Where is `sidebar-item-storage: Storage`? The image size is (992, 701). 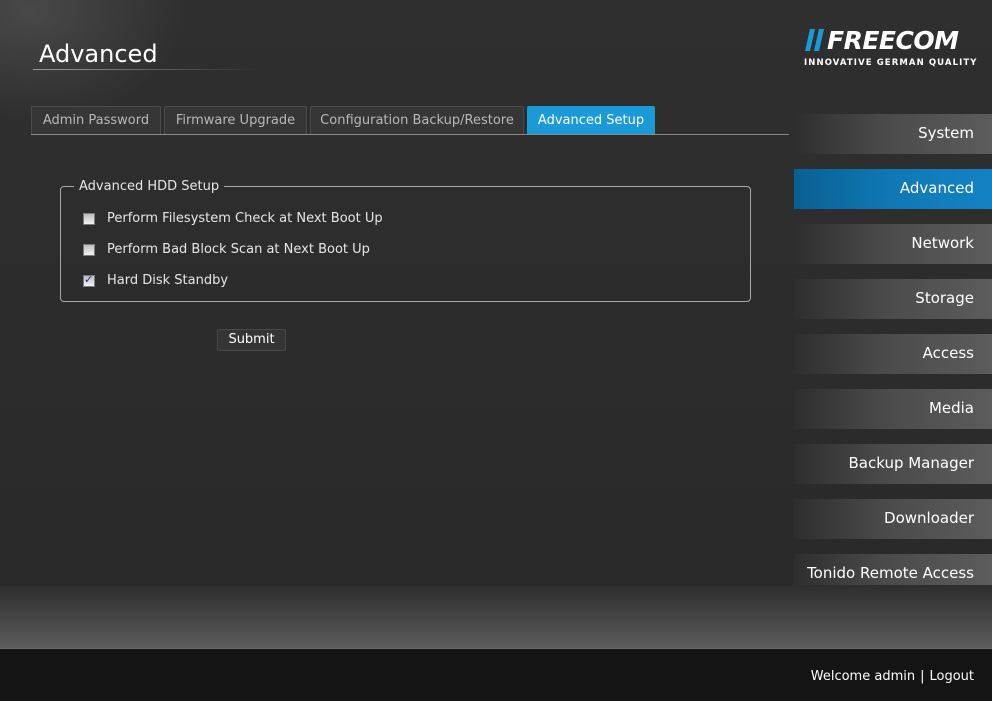
sidebar-item-storage: Storage is located at coordinates (893, 299).